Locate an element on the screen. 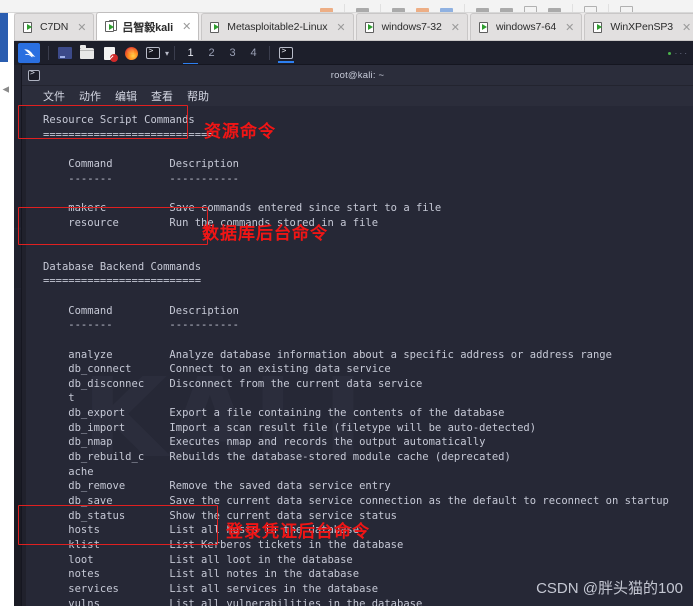  folder-icon is located at coordinates (87, 52).